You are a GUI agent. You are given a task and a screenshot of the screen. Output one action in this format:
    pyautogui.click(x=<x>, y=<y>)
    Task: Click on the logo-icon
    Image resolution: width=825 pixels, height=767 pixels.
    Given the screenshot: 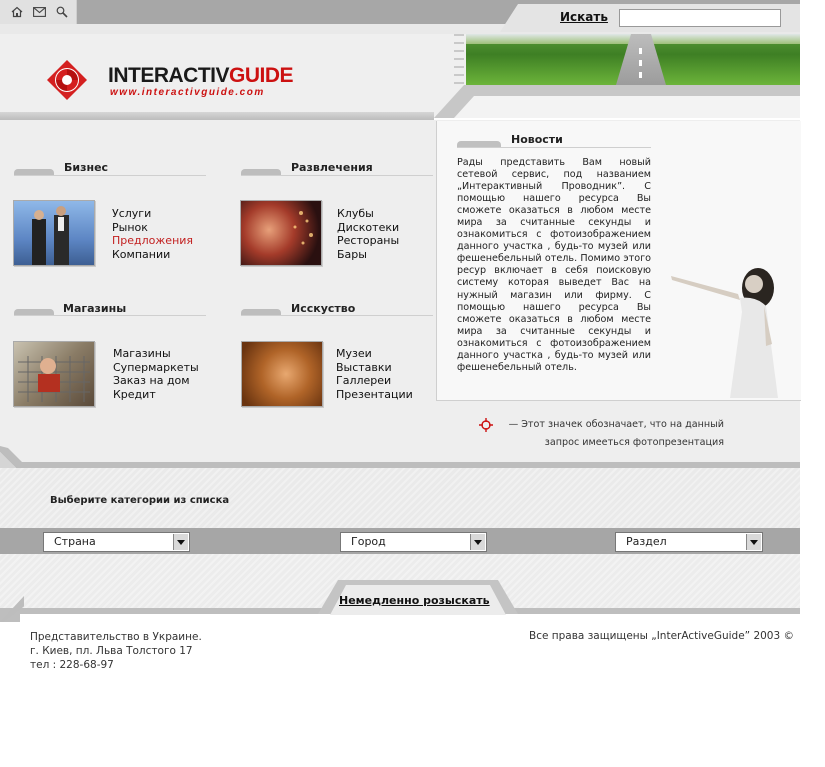 What is the action you would take?
    pyautogui.click(x=67, y=80)
    